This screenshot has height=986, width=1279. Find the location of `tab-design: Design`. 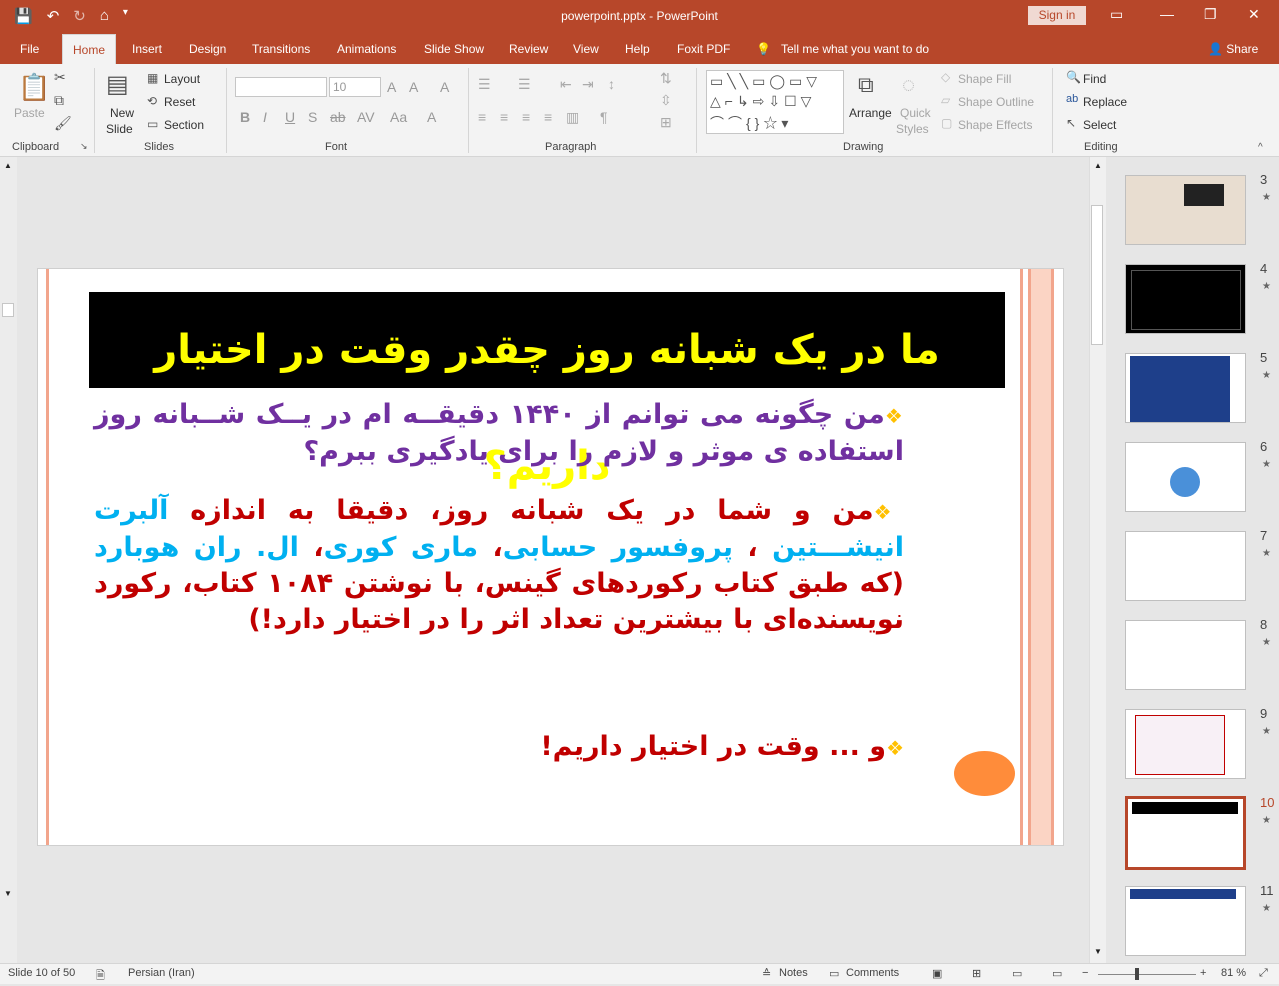

tab-design: Design is located at coordinates (207, 49).